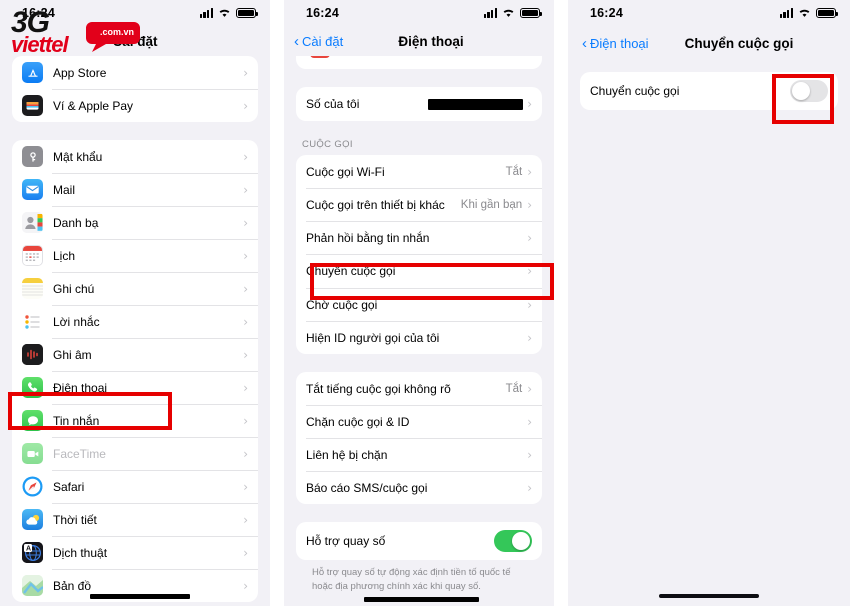 This screenshot has height=606, width=850. I want to click on row-call-blocking-id: Chặn cuộc gọi & ID ›, so click(419, 421).